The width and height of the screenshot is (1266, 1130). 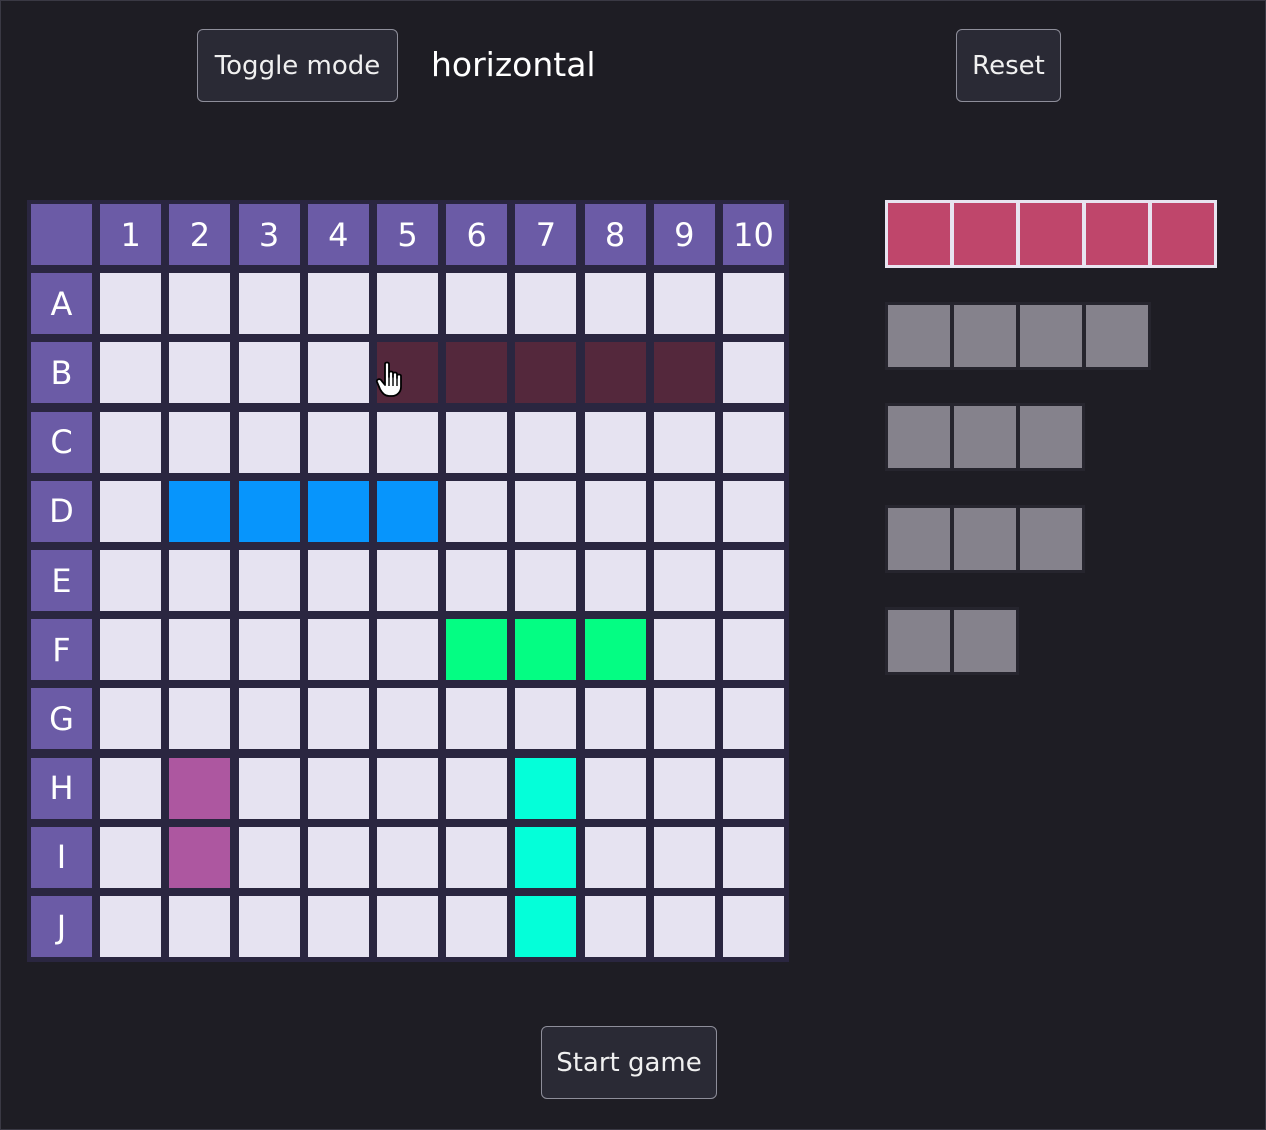 I want to click on ship-cell-I2, so click(x=200, y=857).